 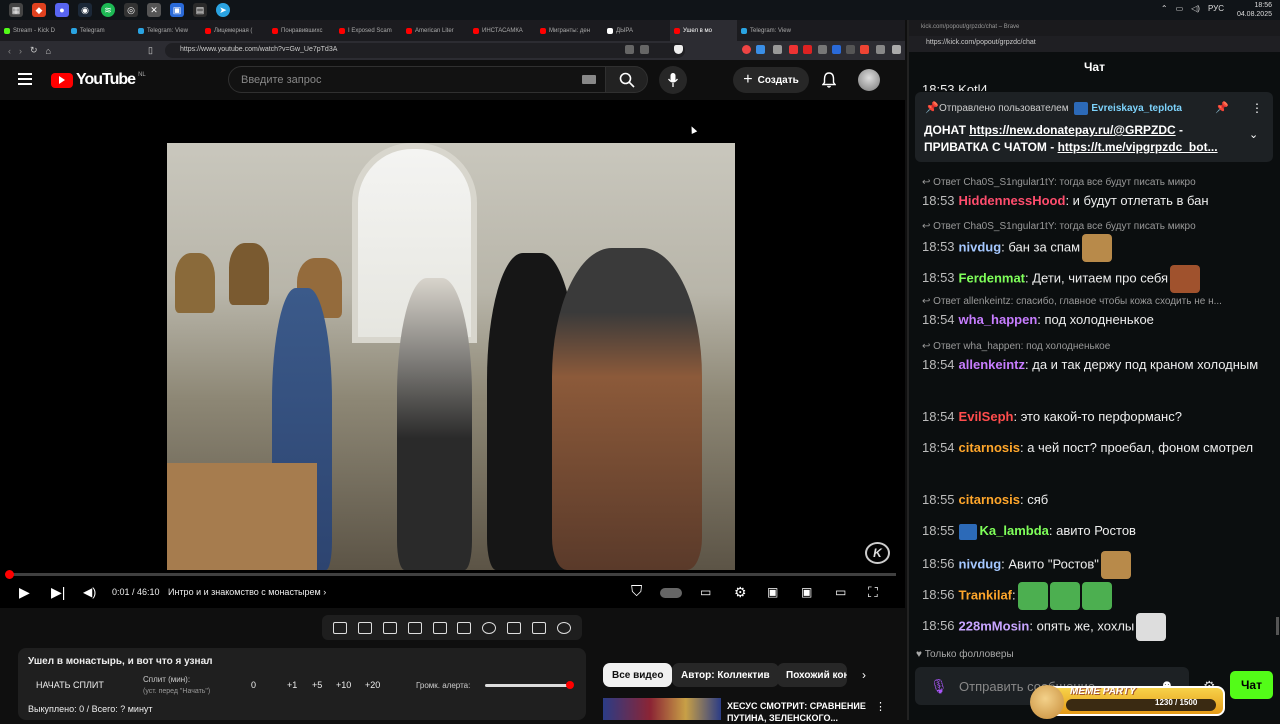 What do you see at coordinates (439, 627) in the screenshot?
I see `image-icon` at bounding box center [439, 627].